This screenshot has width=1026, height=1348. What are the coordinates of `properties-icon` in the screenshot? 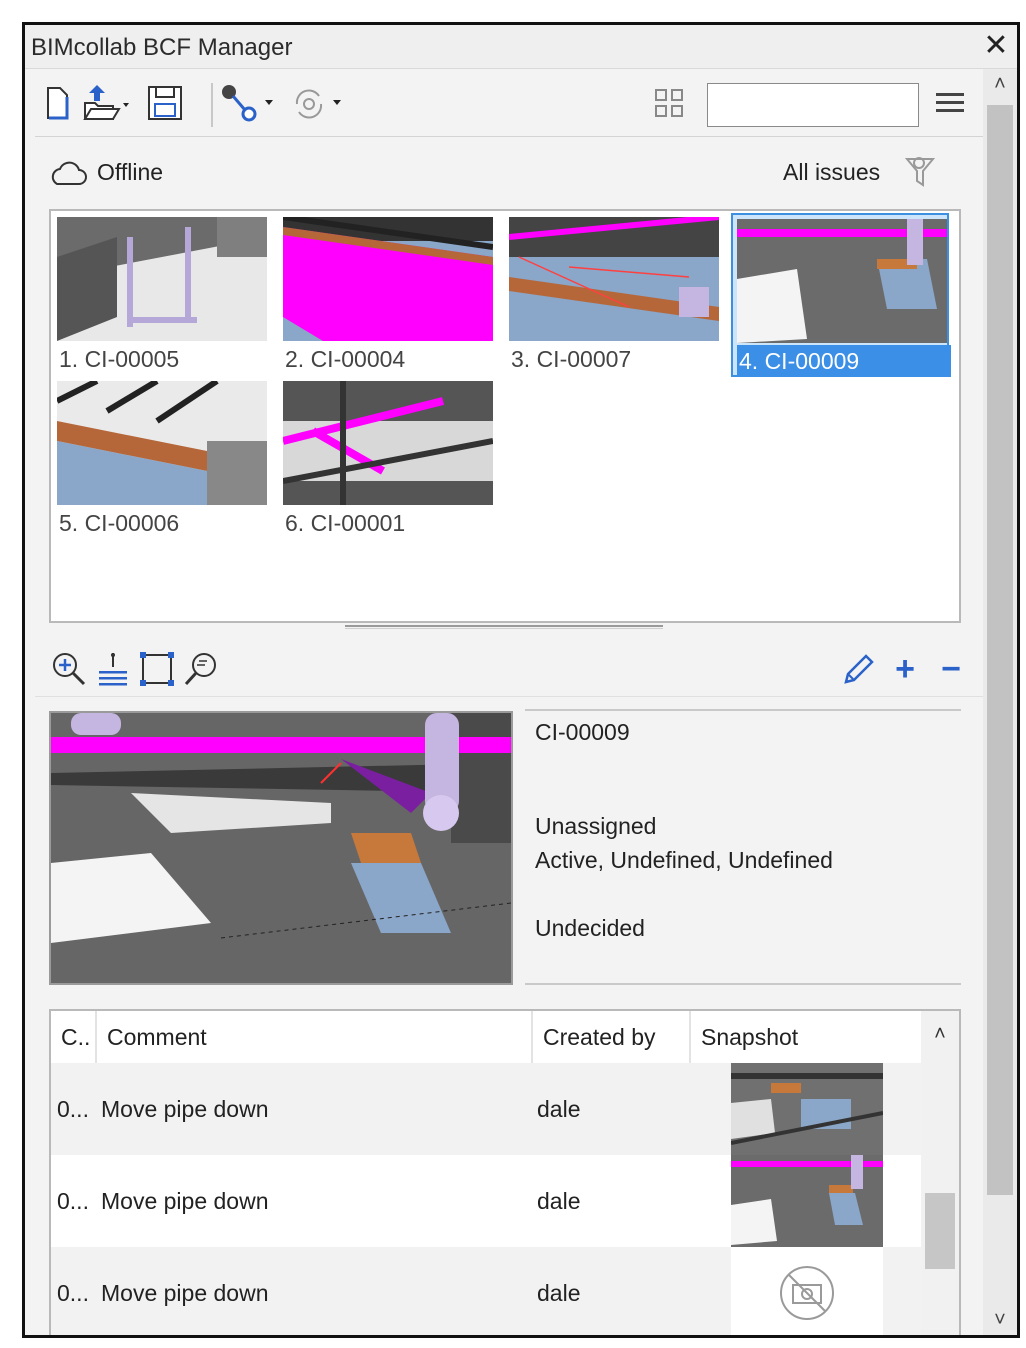 It's located at (113, 669).